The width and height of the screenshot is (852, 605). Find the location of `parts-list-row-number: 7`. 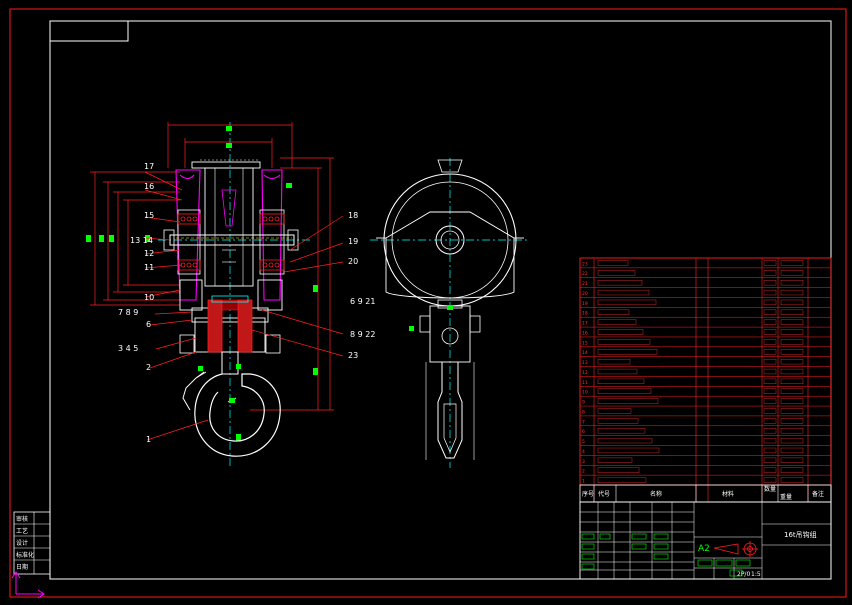

parts-list-row-number: 7 is located at coordinates (583, 422).